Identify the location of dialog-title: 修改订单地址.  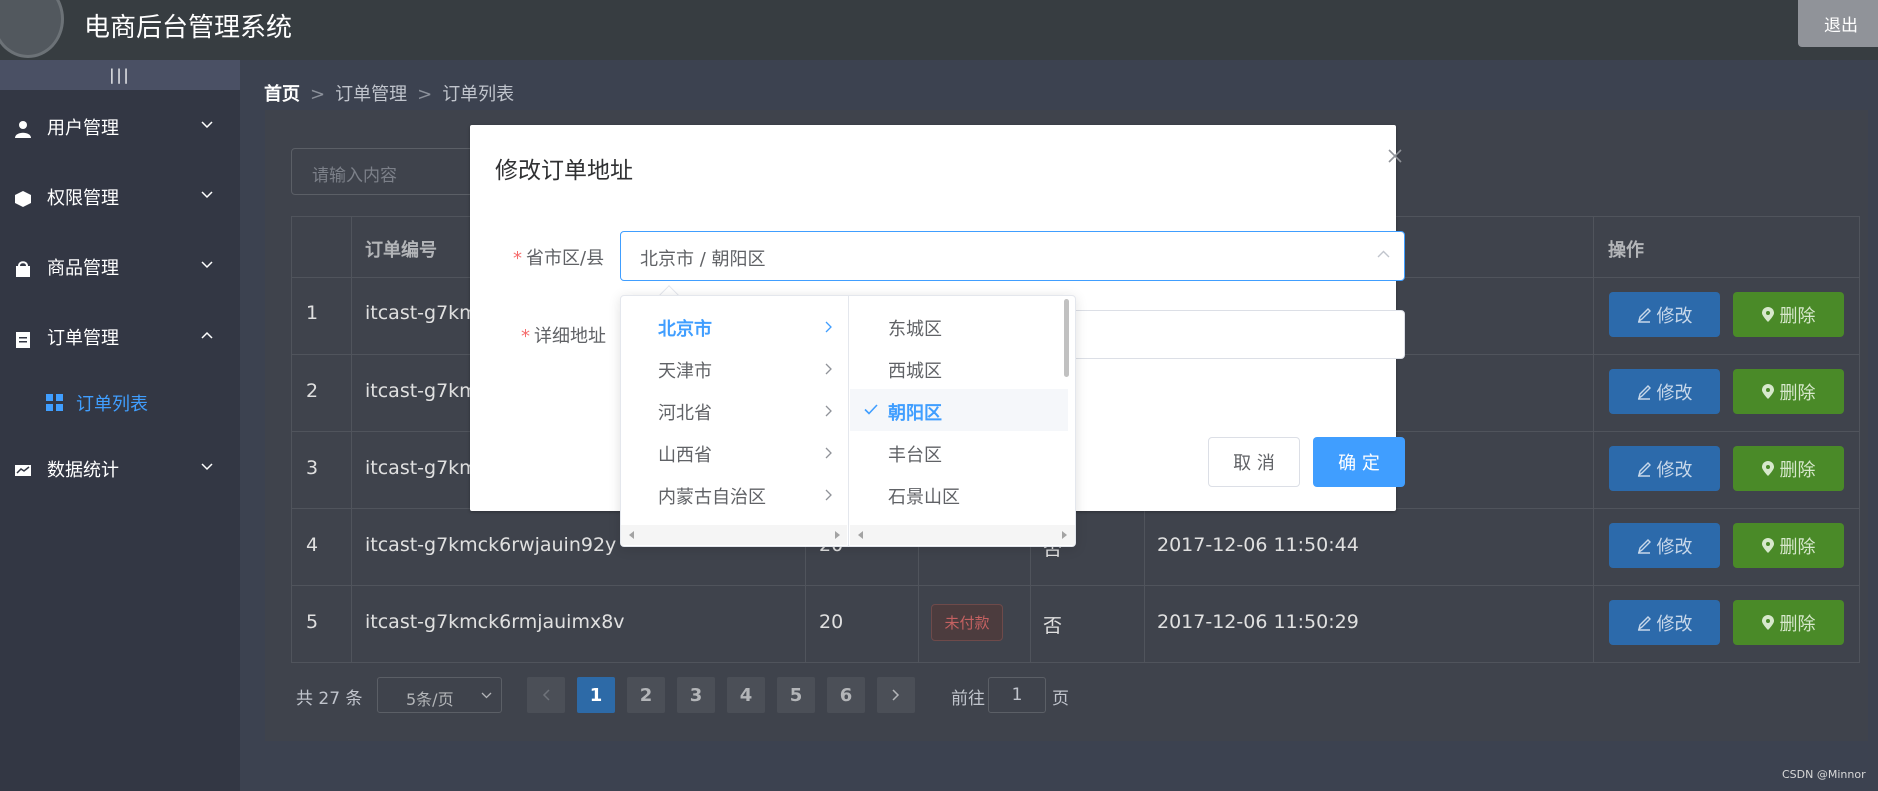
(564, 171).